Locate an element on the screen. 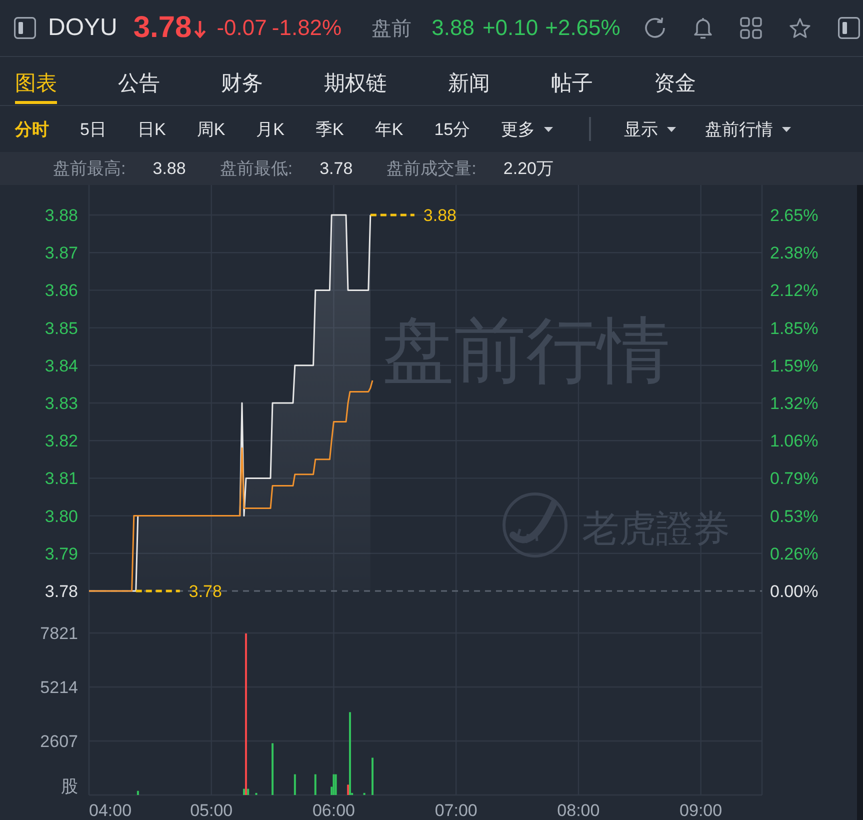  stat-label: 盘前最低: is located at coordinates (256, 169).